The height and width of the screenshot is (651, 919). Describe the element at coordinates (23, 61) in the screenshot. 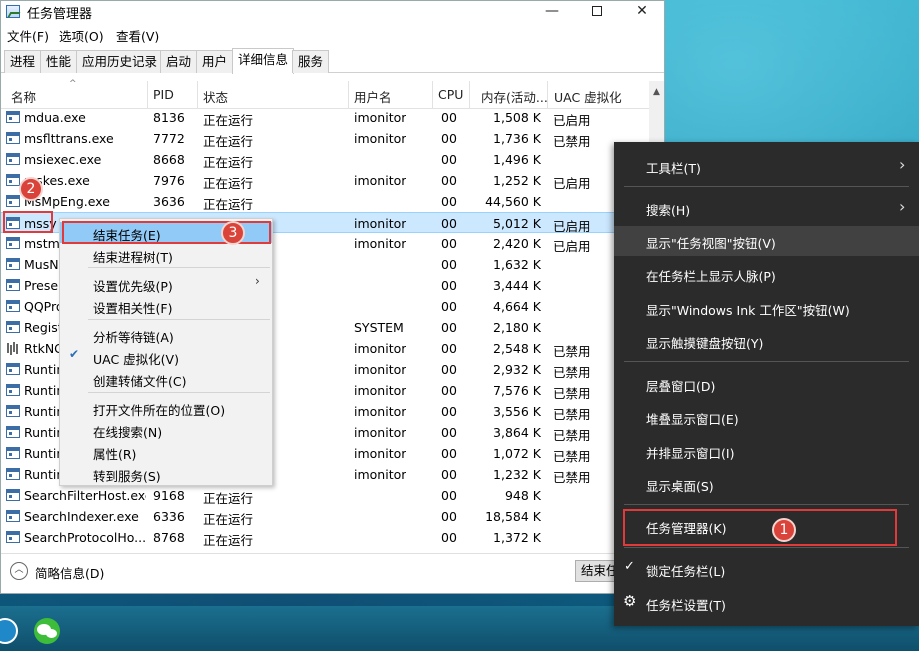

I see `tab-processes: 进程` at that location.